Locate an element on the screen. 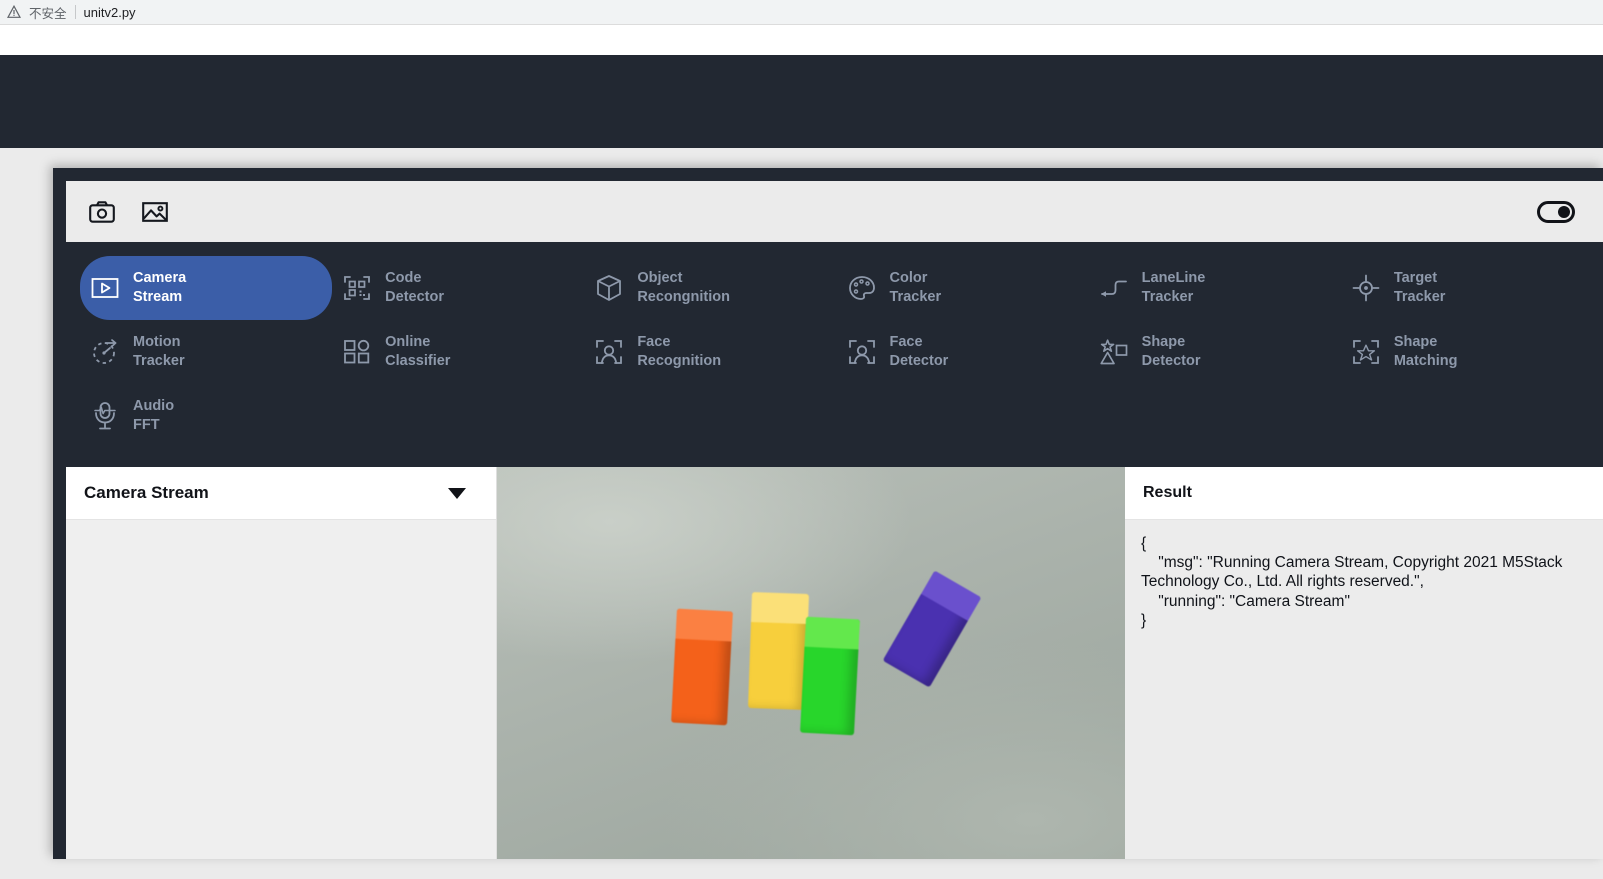  control-panel: Camera Stream is located at coordinates (281, 663).